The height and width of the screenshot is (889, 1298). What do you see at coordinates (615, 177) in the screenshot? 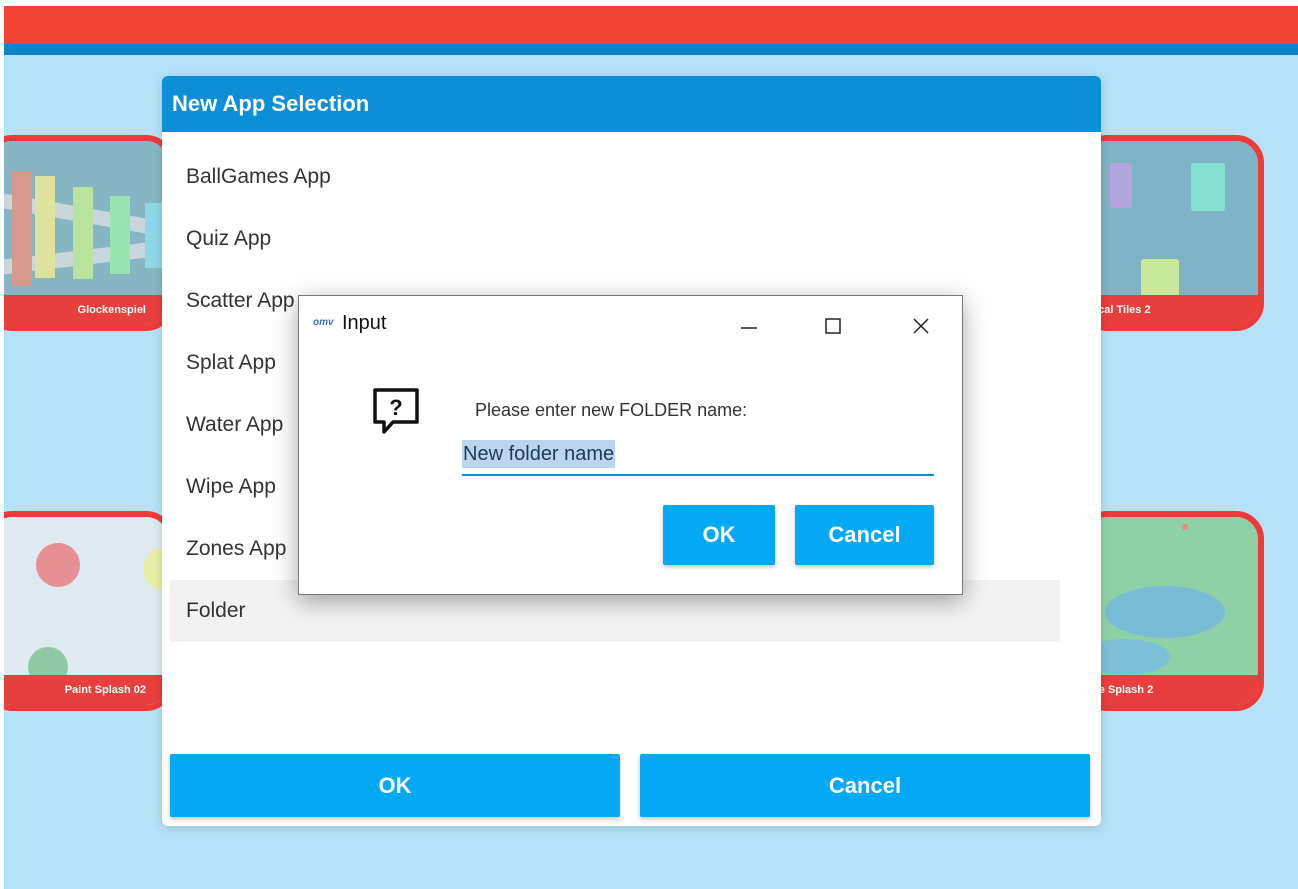
I see `list-item-ballgames-app: BallGames App` at bounding box center [615, 177].